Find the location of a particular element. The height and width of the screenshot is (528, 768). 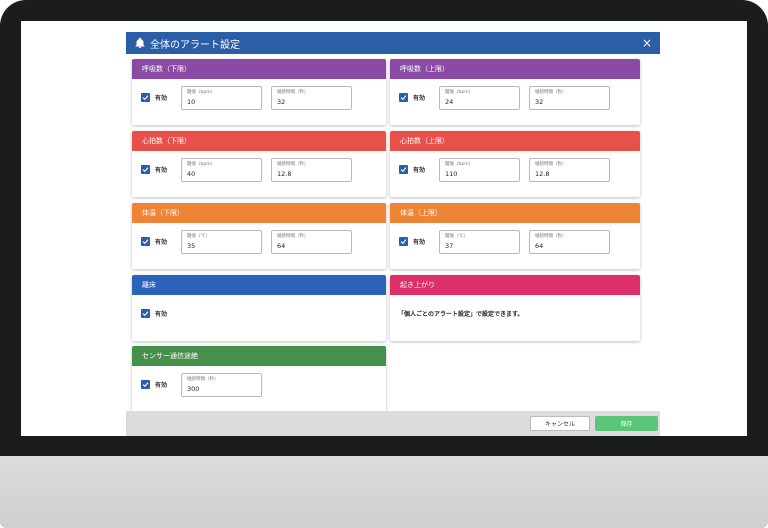

cancel-button: キャンセル is located at coordinates (560, 423).